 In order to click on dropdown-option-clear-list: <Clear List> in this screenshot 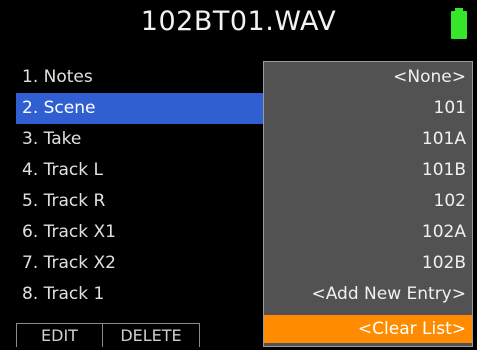, I will do `click(368, 329)`.